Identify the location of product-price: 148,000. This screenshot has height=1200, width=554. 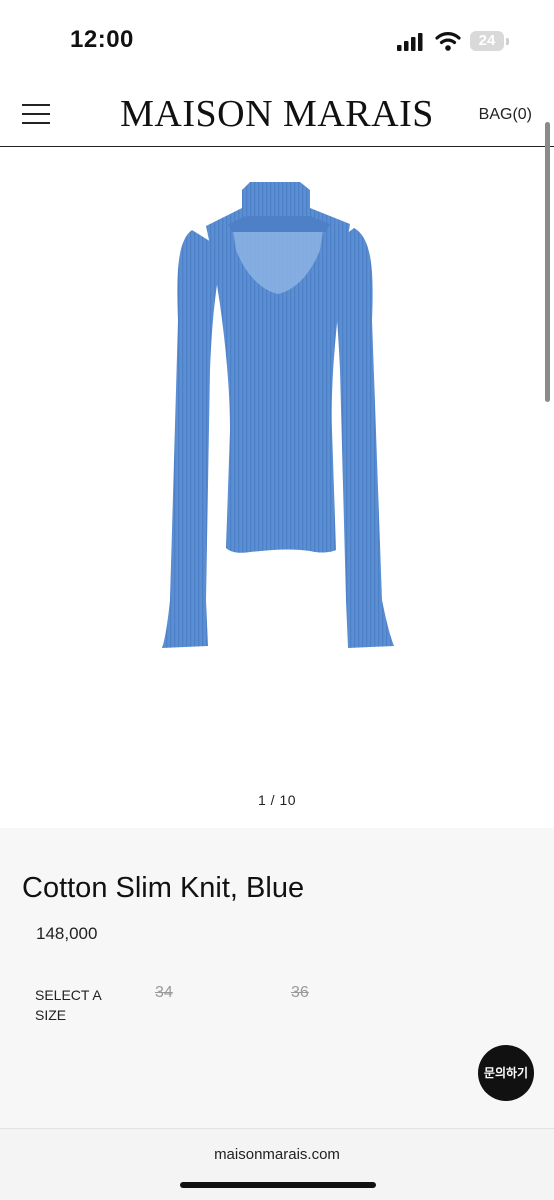
(67, 933).